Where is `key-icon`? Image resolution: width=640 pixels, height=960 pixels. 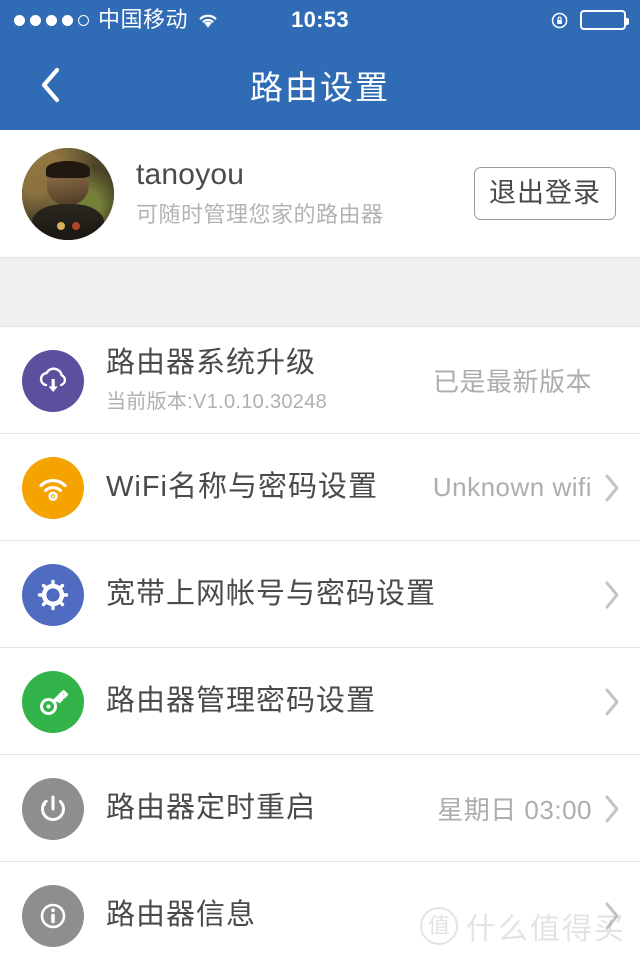
key-icon is located at coordinates (53, 701).